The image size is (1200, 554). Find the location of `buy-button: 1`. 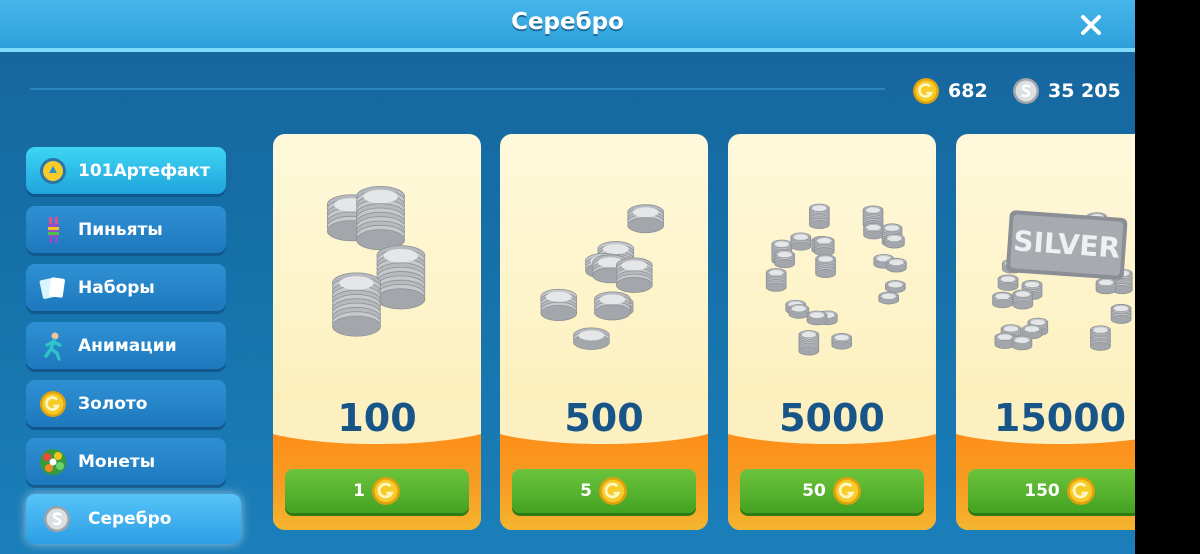

buy-button: 1 is located at coordinates (377, 491).